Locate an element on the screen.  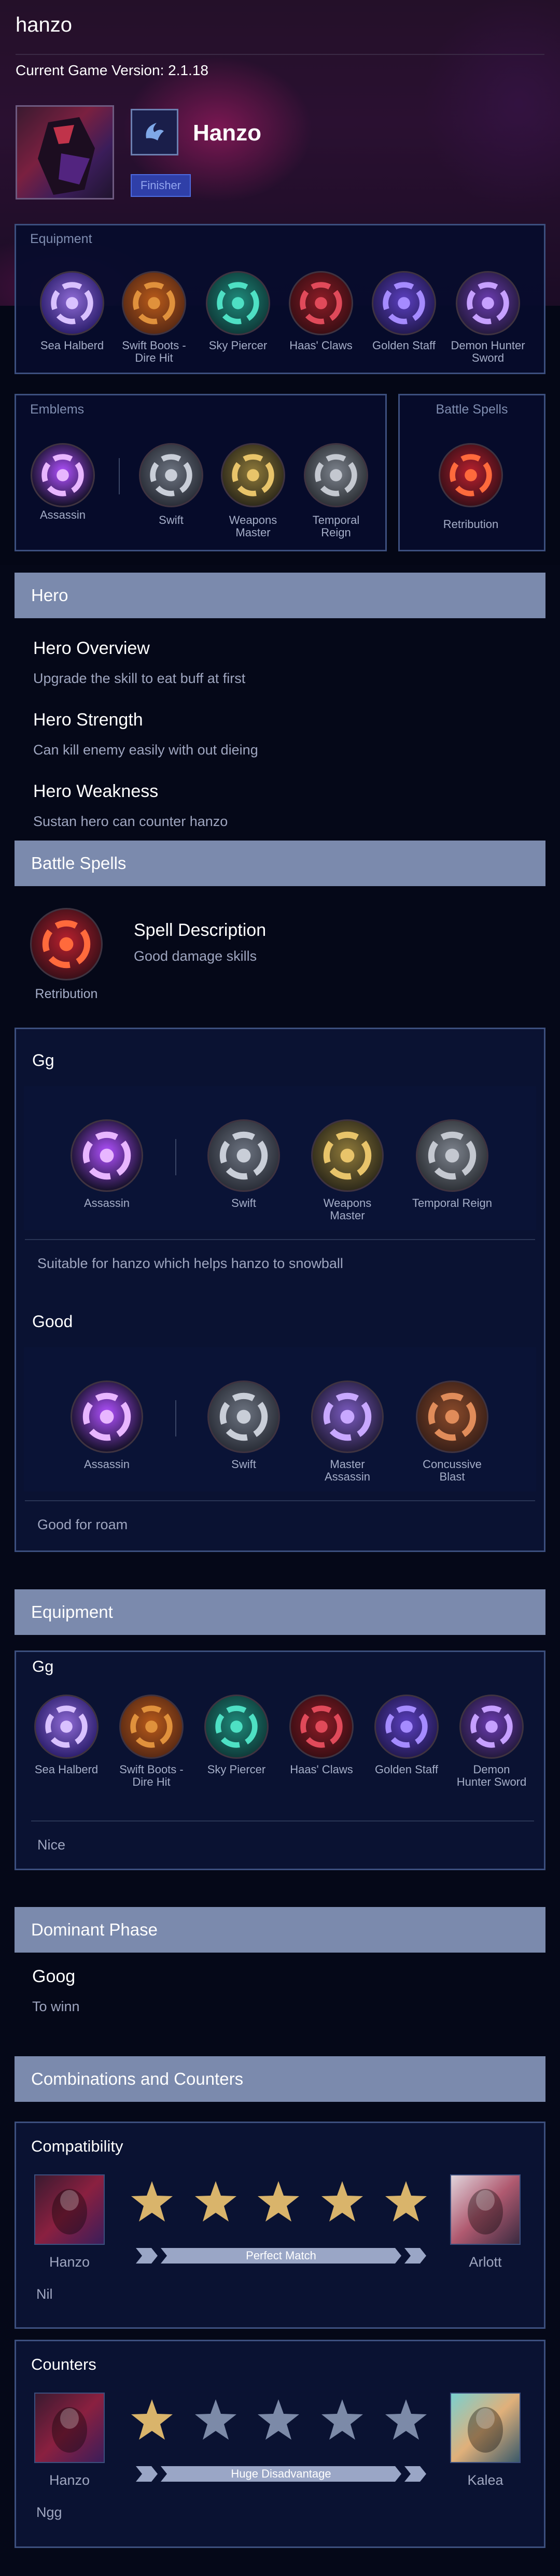
dominant-phase-name: Goog is located at coordinates (54, 1976).